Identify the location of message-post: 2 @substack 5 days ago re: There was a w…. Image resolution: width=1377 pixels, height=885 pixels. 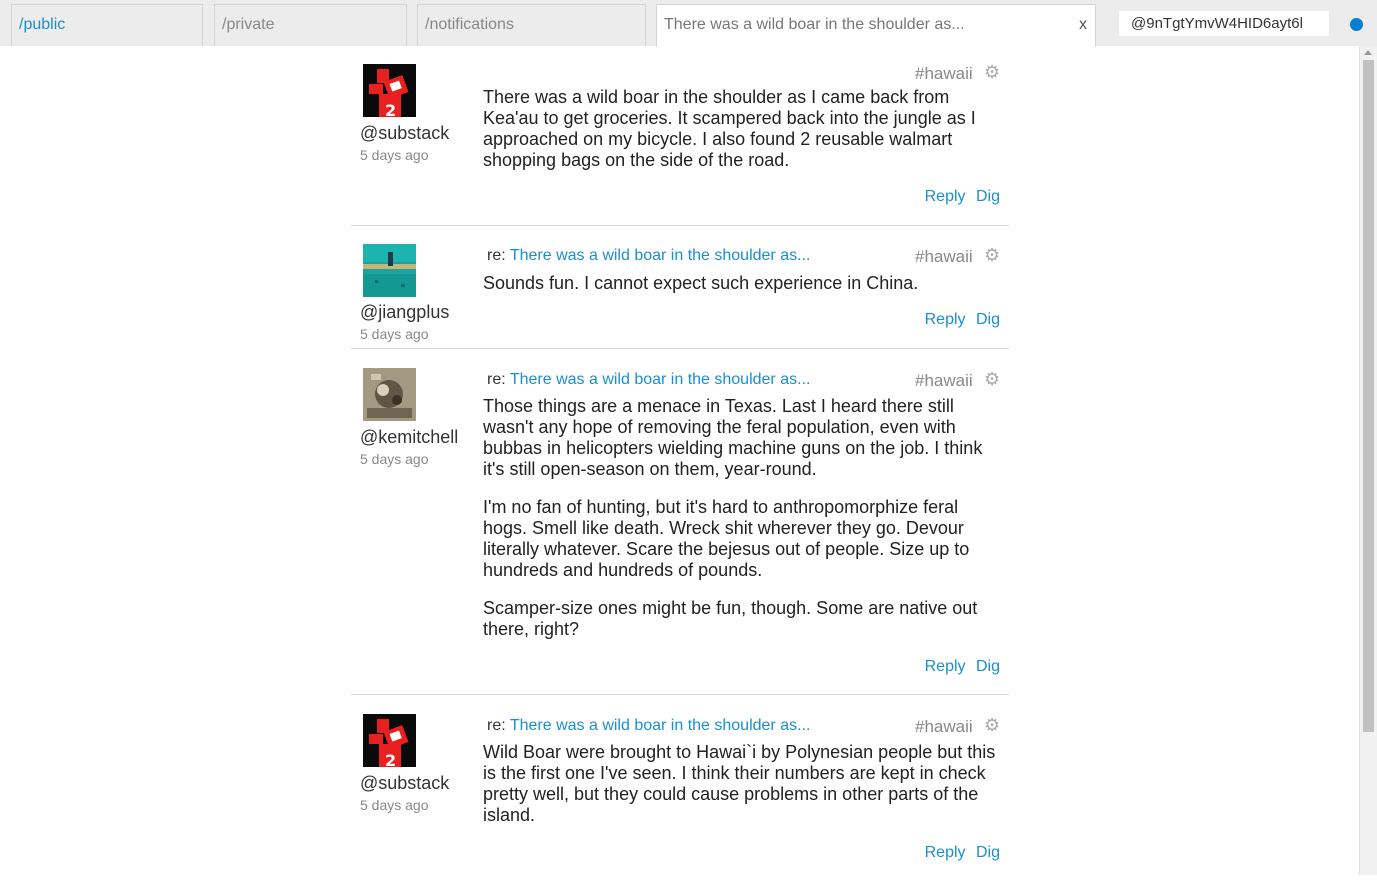
(680, 790).